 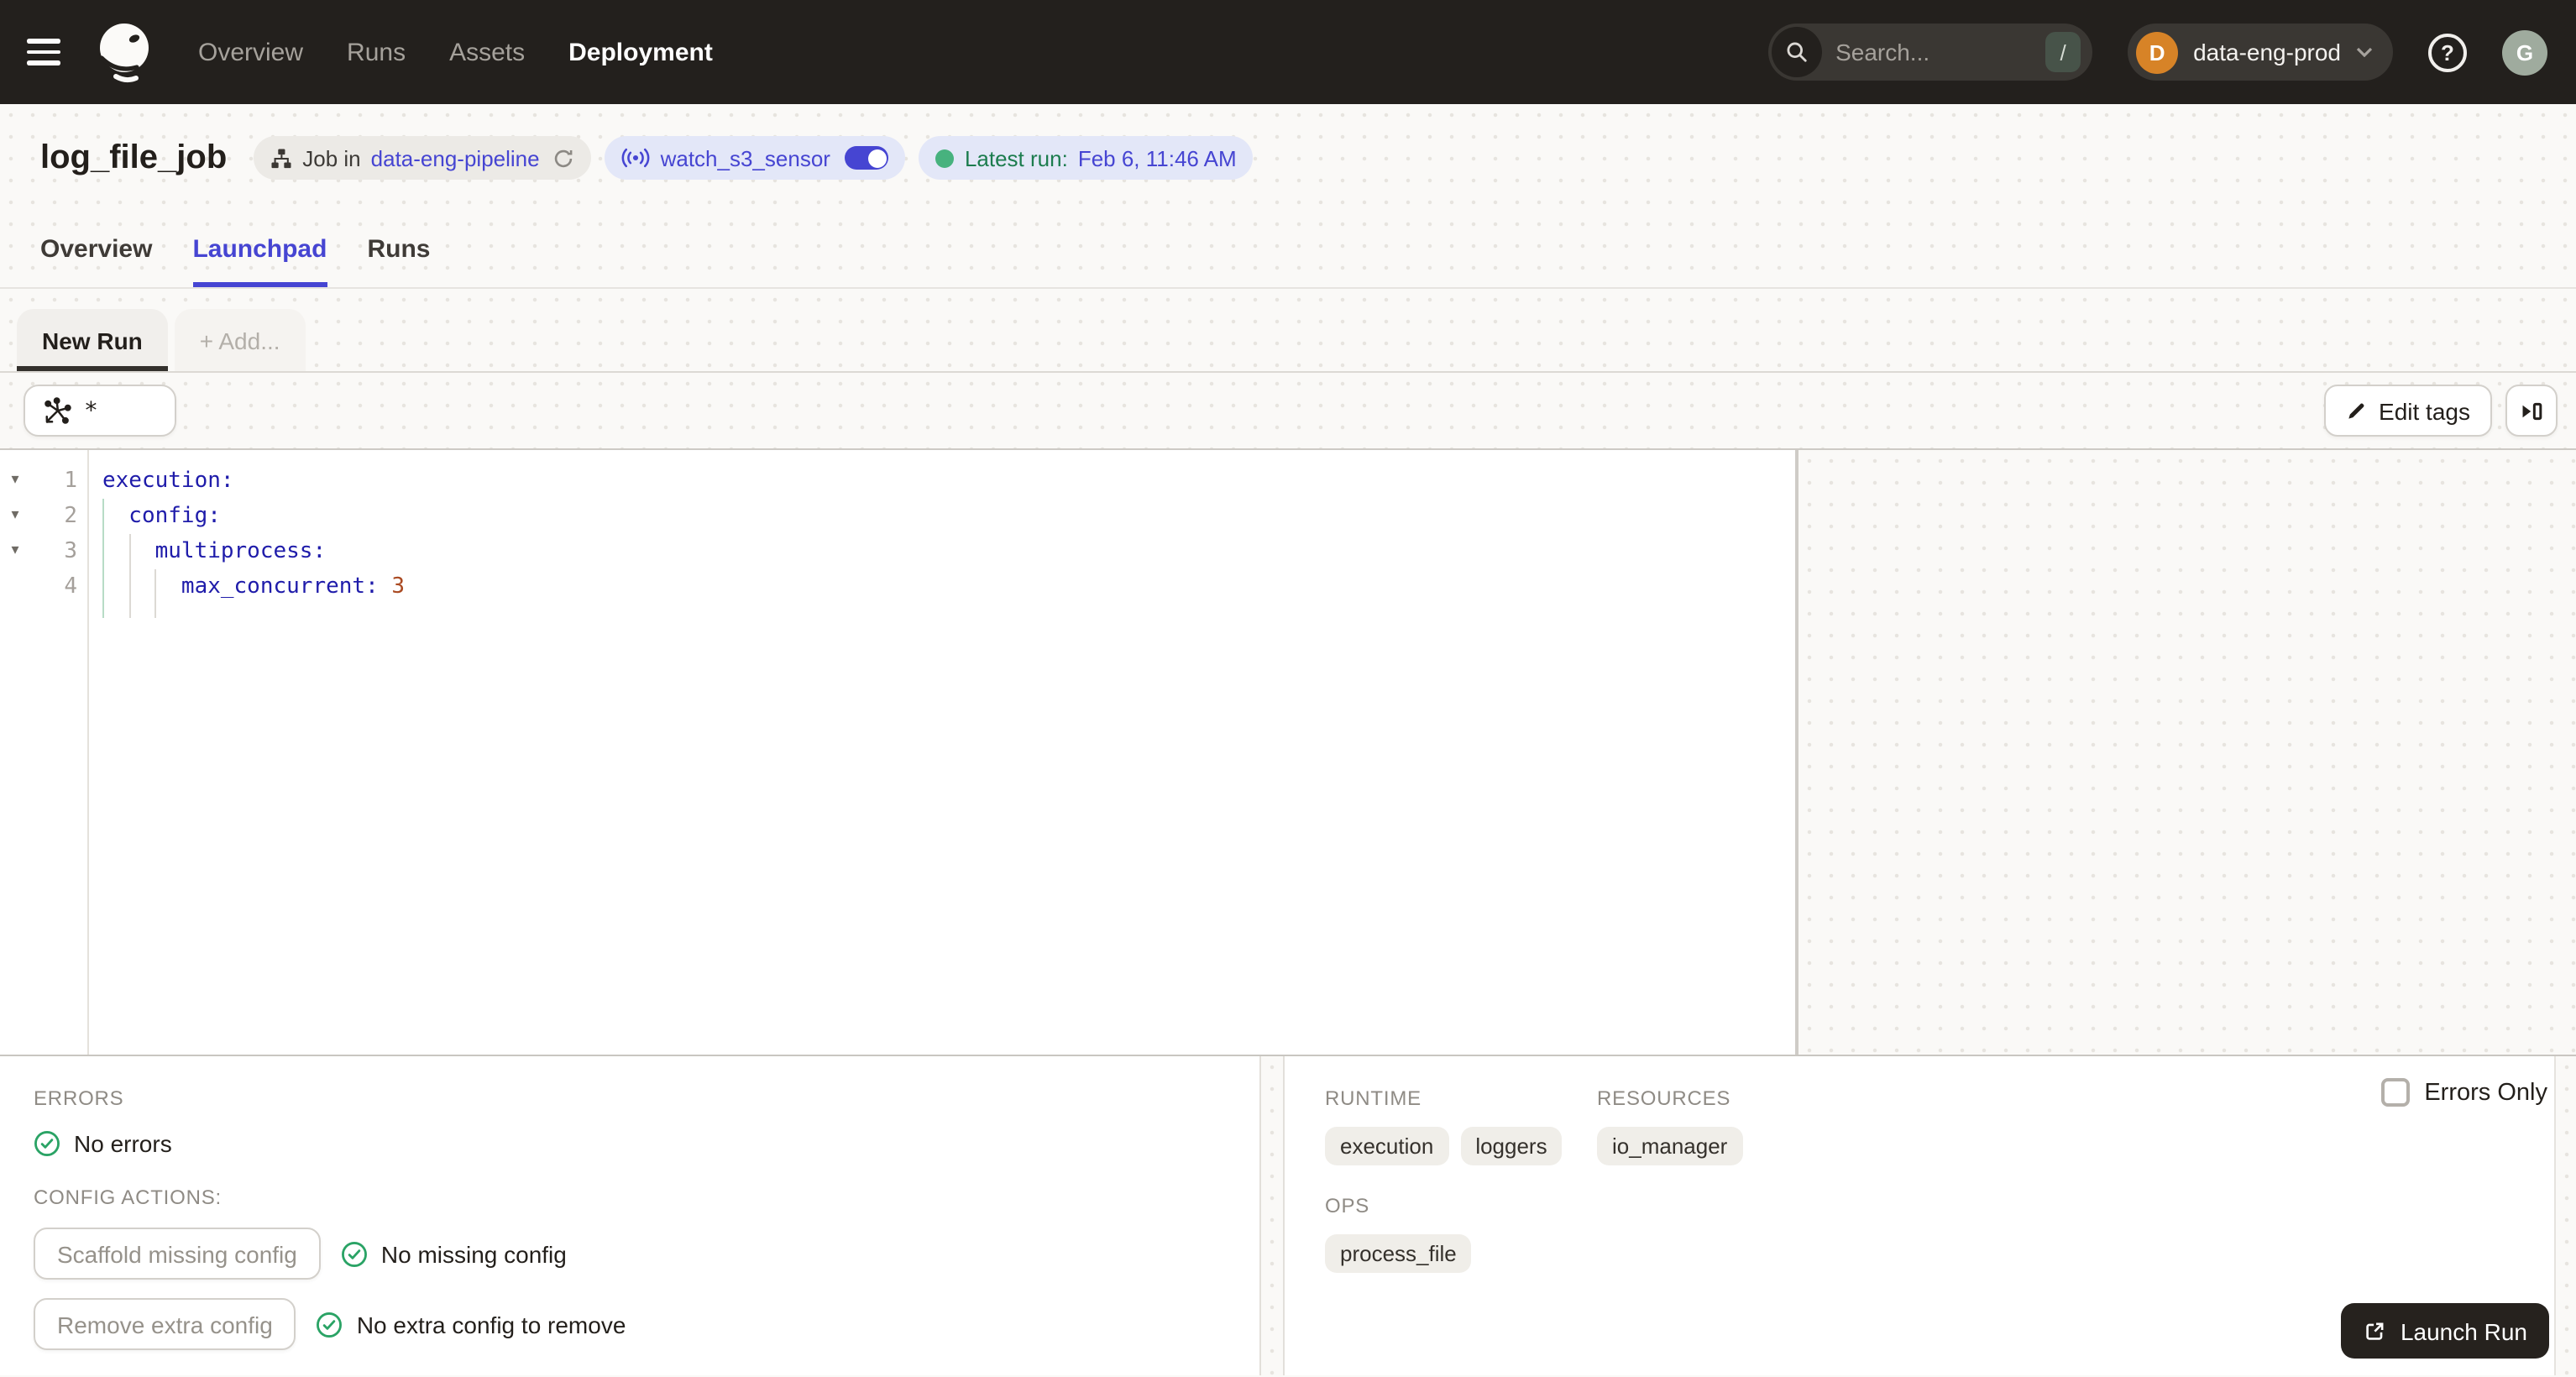 What do you see at coordinates (1387, 1146) in the screenshot?
I see `config-section-tag: execution` at bounding box center [1387, 1146].